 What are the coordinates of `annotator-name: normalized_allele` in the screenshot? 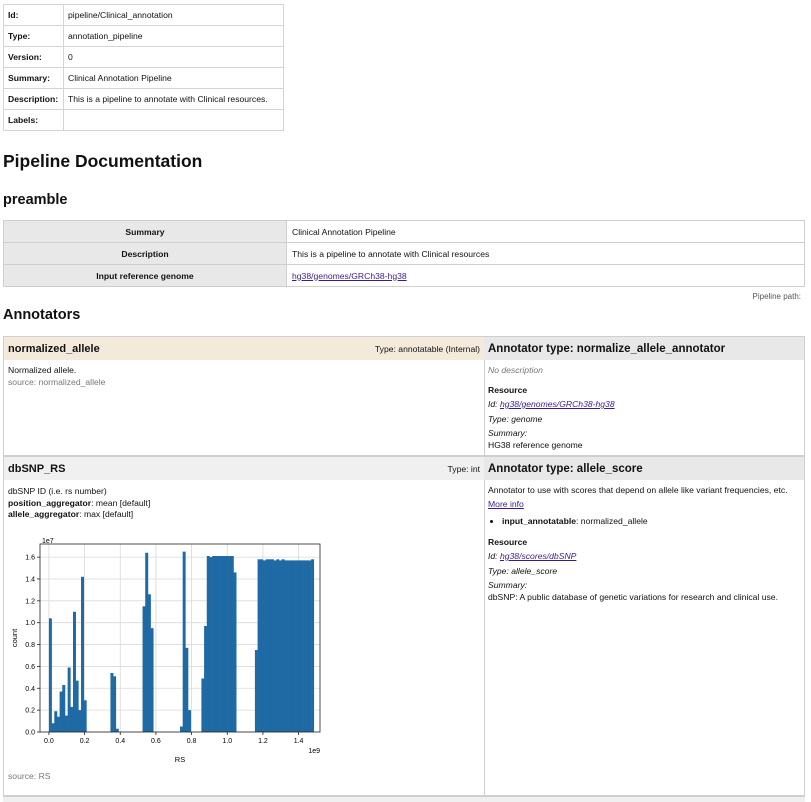 It's located at (54, 348).